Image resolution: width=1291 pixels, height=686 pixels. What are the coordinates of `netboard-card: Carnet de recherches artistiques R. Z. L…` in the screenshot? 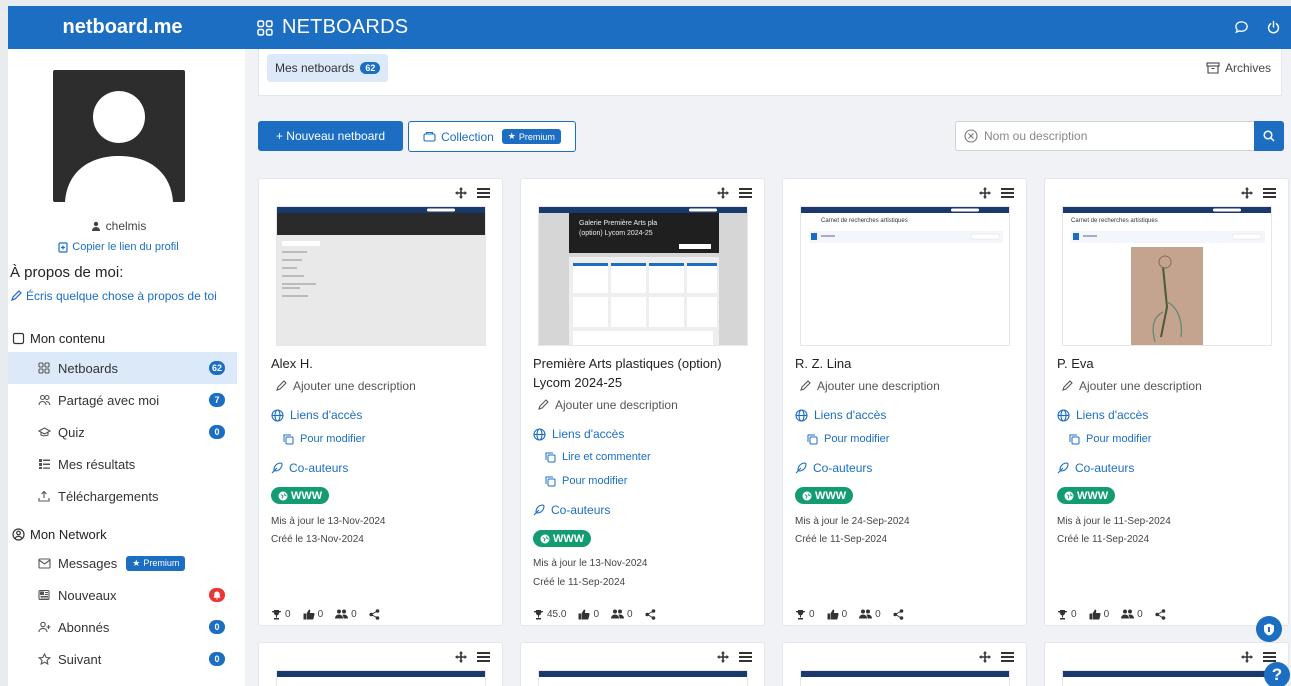 It's located at (904, 402).